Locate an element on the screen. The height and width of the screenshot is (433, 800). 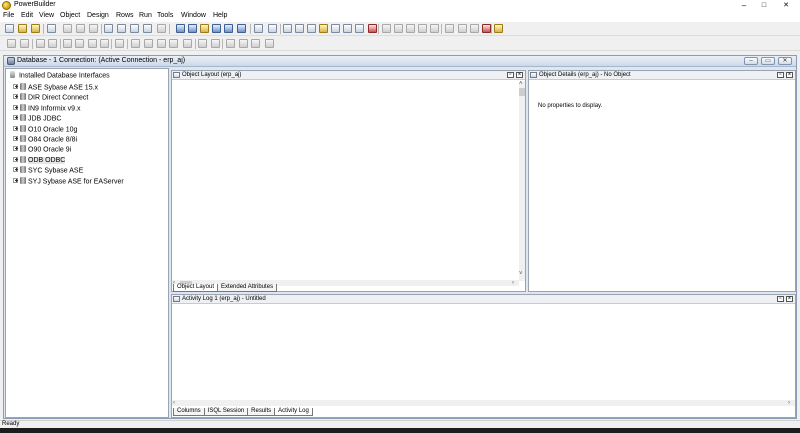
copy-rows-icon is located at coordinates (148, 43).